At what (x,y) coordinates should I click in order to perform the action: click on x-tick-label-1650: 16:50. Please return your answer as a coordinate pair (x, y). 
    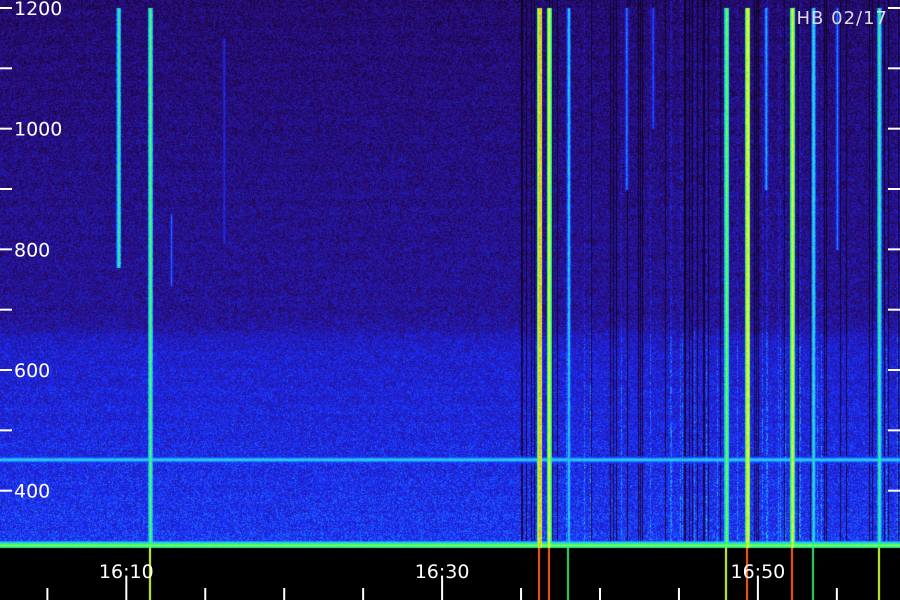
    Looking at the image, I should click on (758, 572).